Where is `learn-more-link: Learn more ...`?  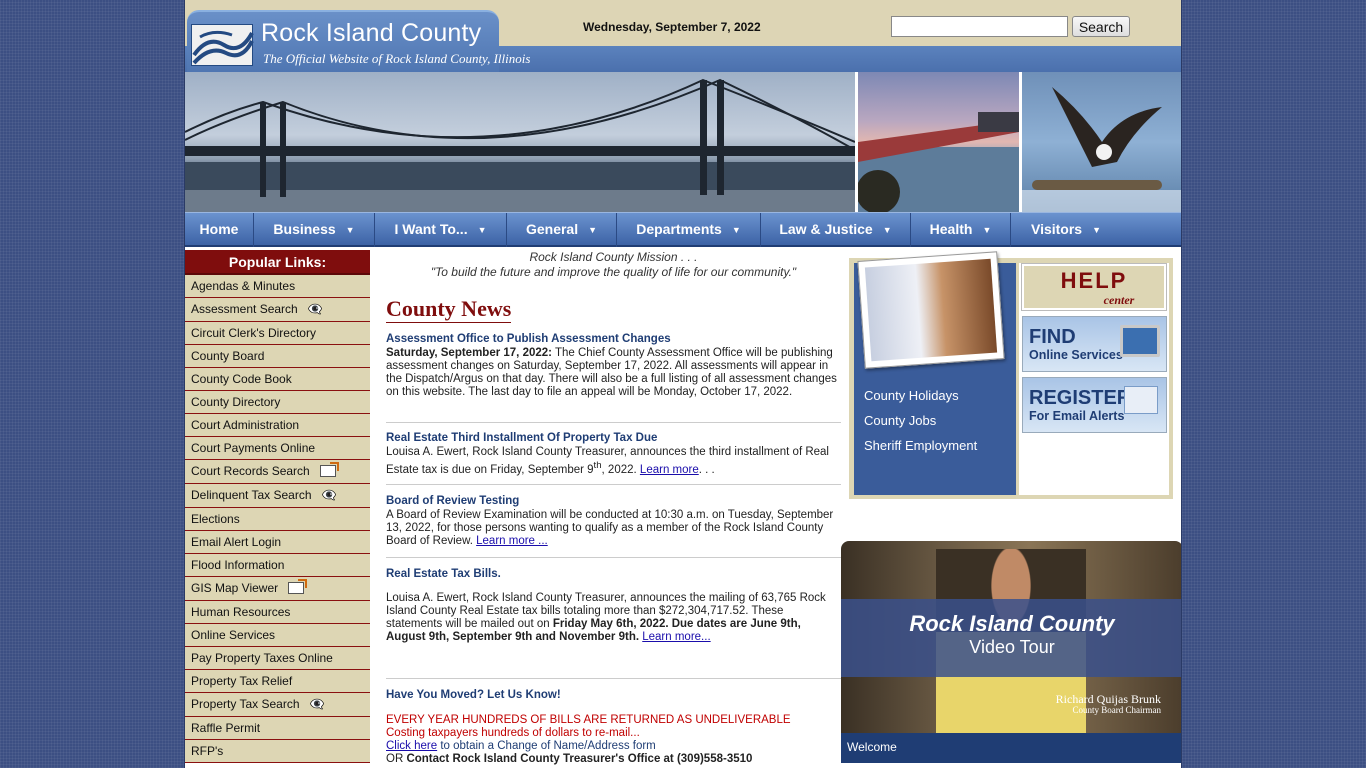 learn-more-link: Learn more ... is located at coordinates (512, 541).